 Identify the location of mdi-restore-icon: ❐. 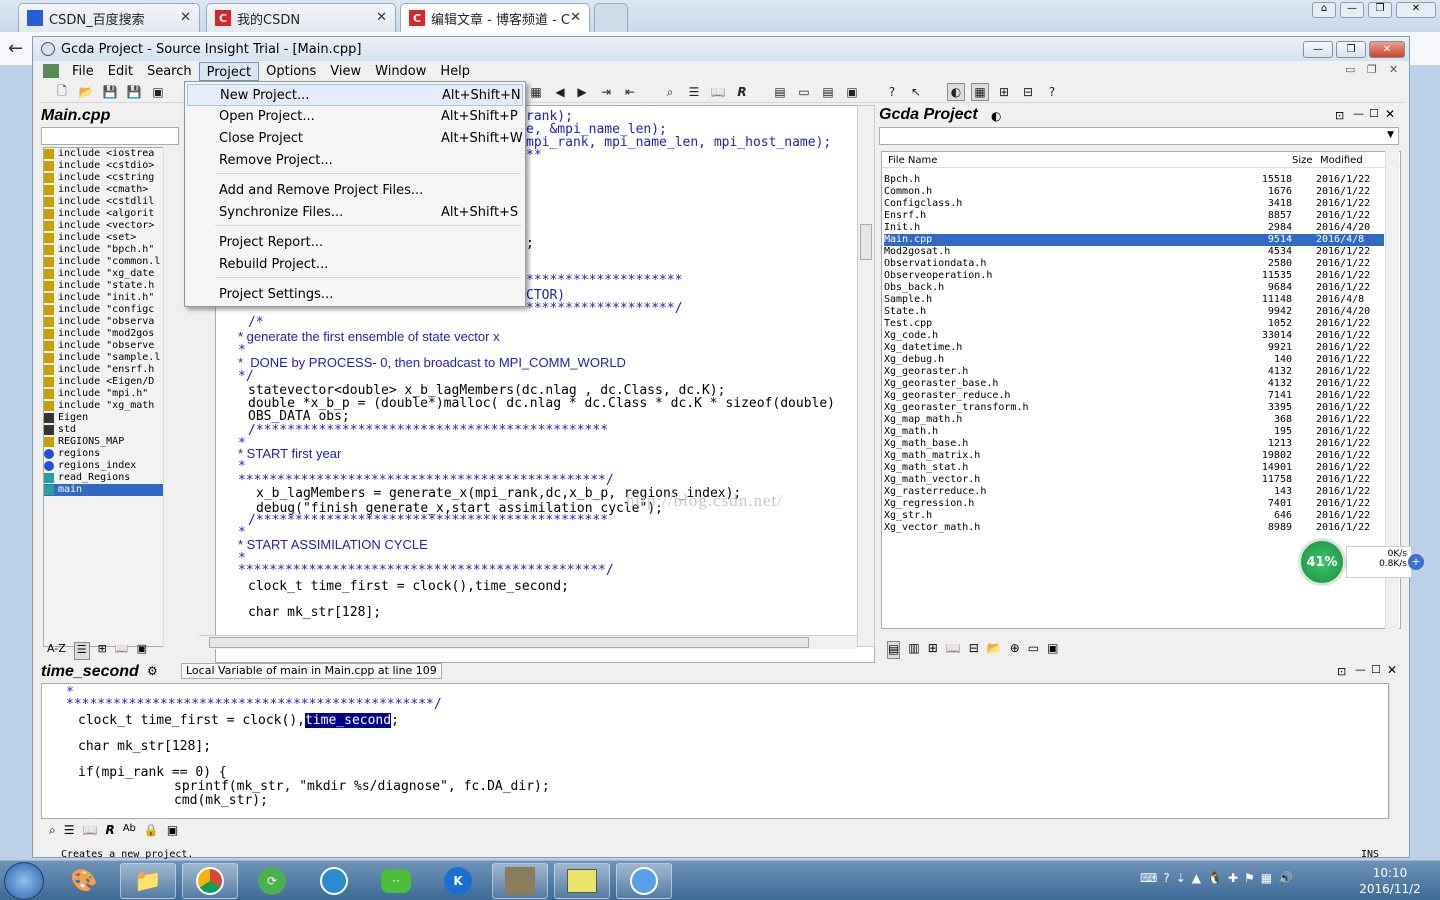
(1372, 69).